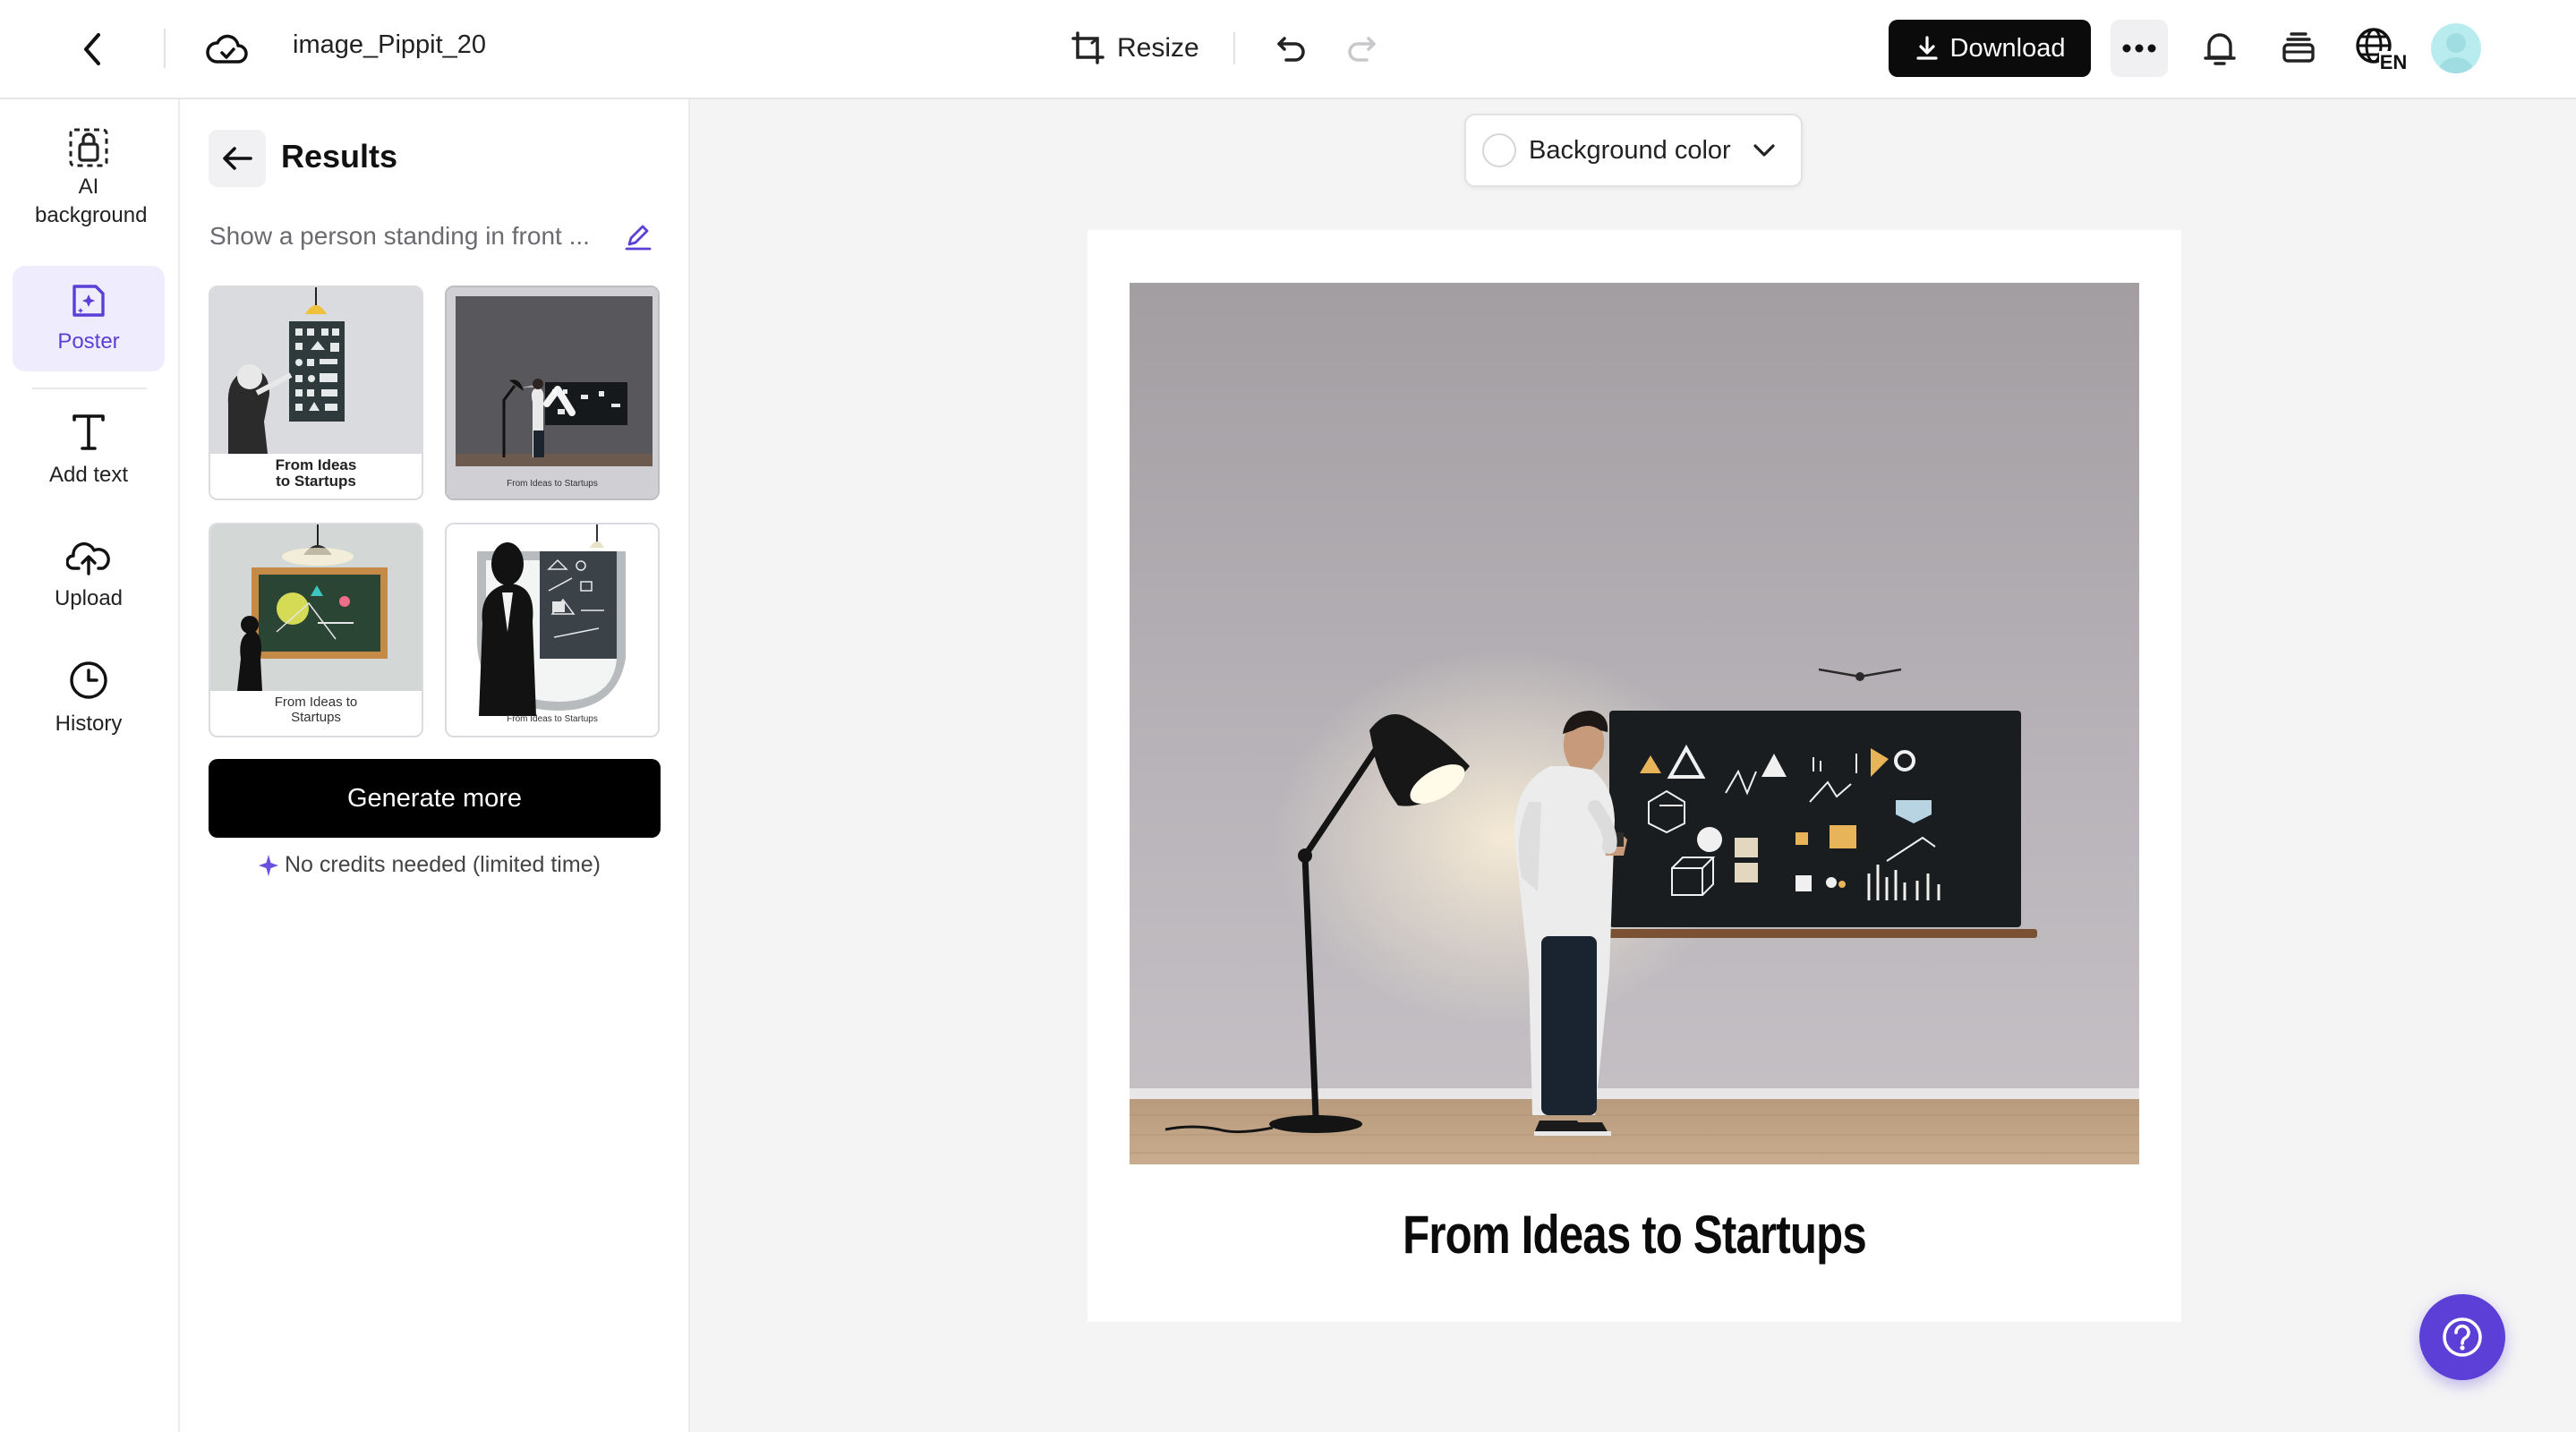  What do you see at coordinates (88, 556) in the screenshot?
I see `upload-icon` at bounding box center [88, 556].